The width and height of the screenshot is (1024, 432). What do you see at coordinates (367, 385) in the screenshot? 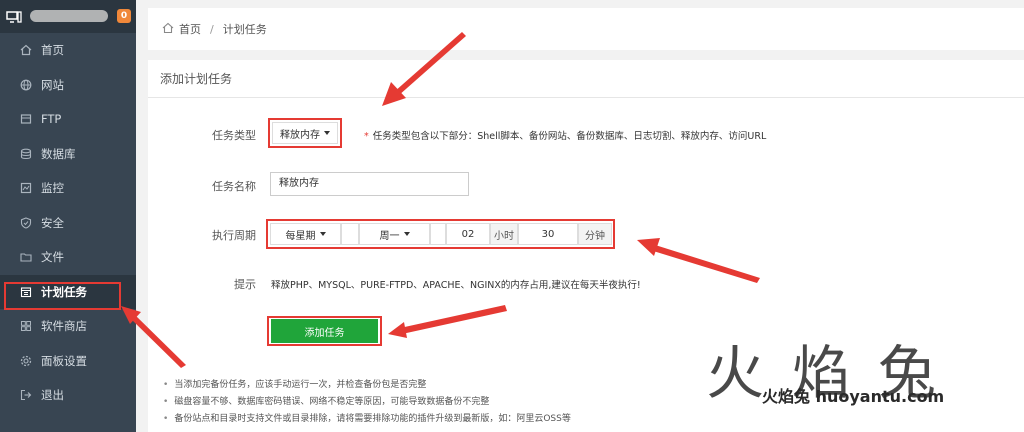
I see `list-item: 当添加完备份任务，应该手动运行一次，并检查备份包是否完整` at bounding box center [367, 385].